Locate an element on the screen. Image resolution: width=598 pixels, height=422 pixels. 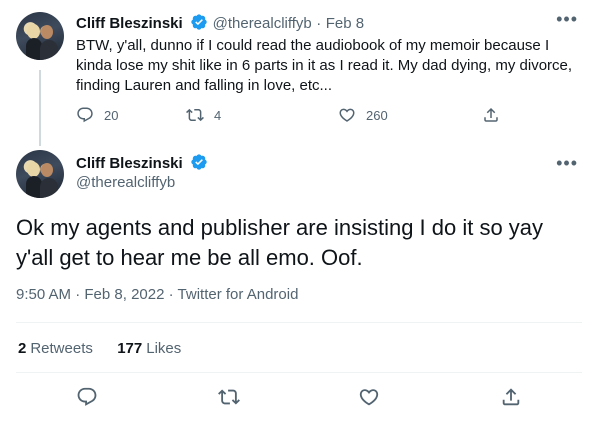
retweet-button is located at coordinates (229, 399).